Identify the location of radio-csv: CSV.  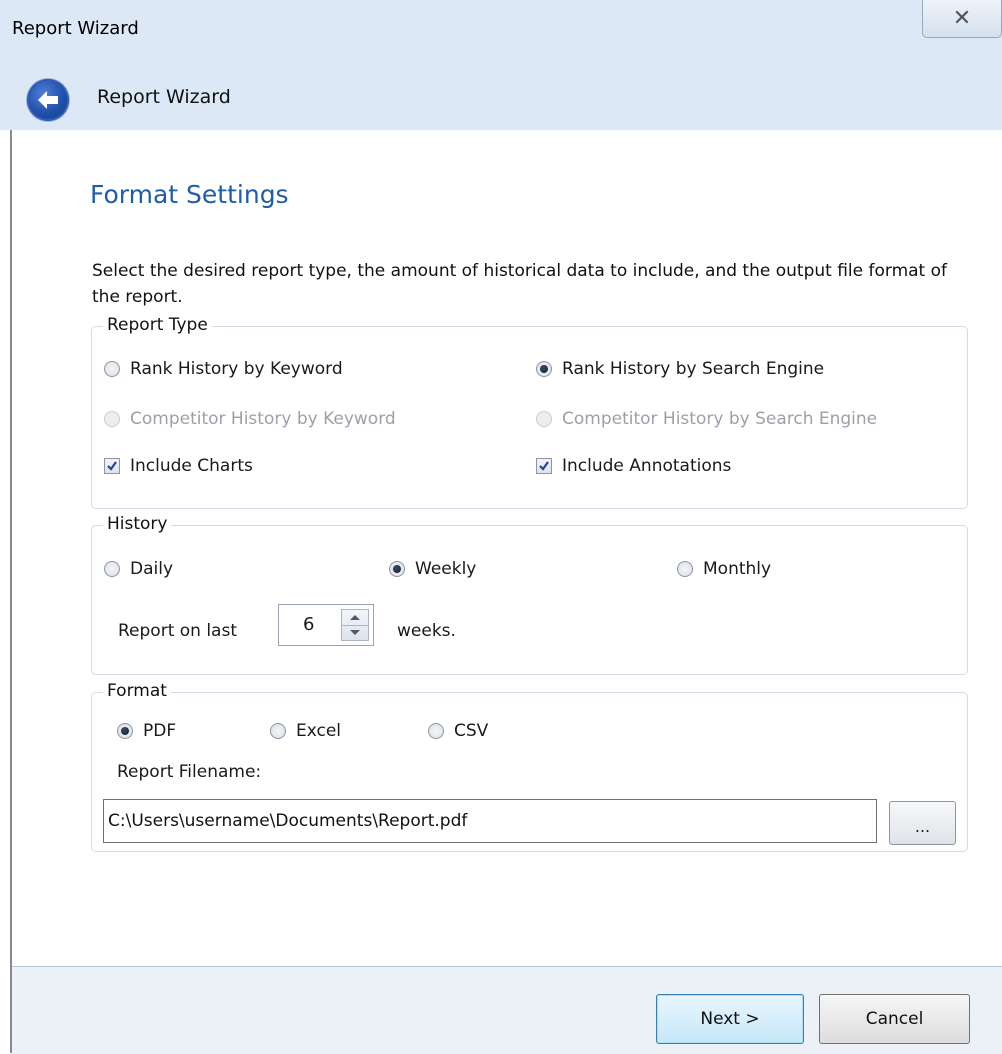
(458, 731).